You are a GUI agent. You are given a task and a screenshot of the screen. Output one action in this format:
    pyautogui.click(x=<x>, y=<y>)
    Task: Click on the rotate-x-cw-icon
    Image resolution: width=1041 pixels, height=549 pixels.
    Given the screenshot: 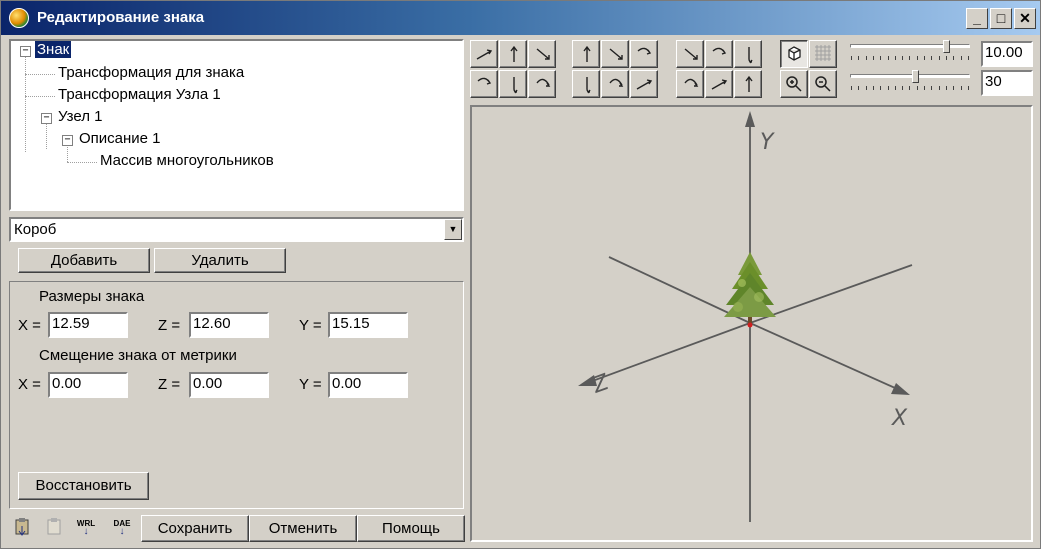 What is the action you would take?
    pyautogui.click(x=644, y=84)
    